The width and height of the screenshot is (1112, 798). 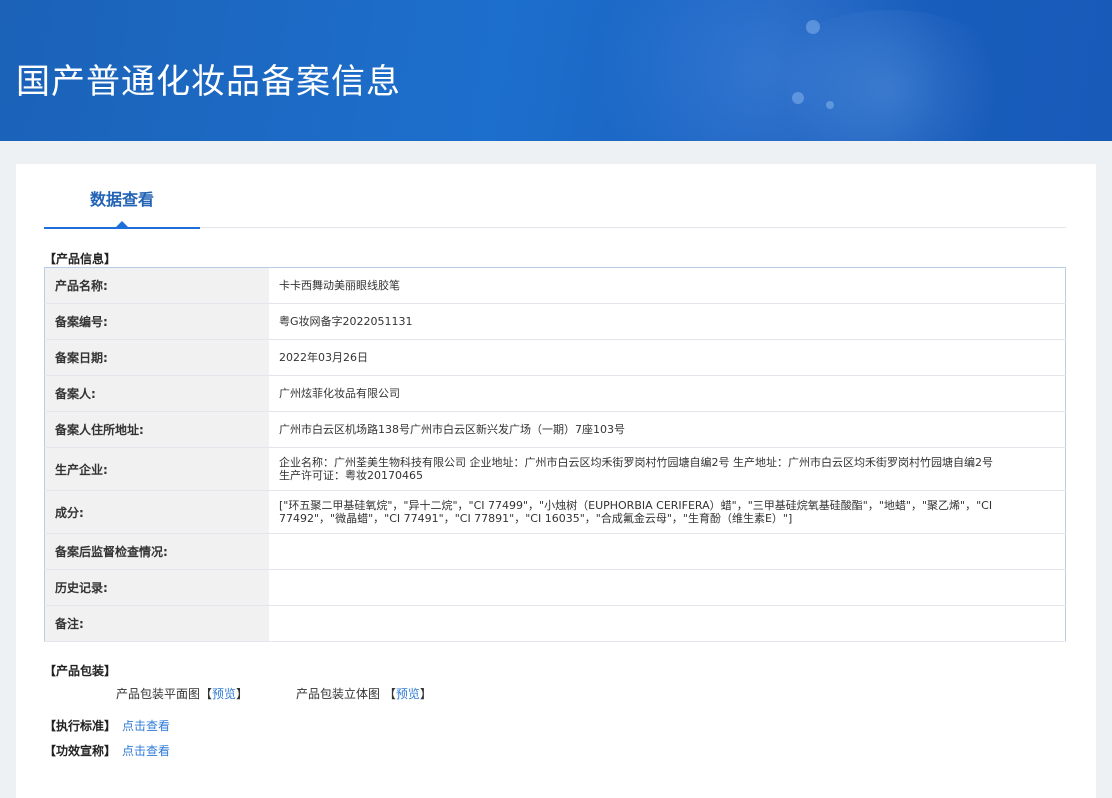 I want to click on row-label: 备案人:, so click(x=156, y=393).